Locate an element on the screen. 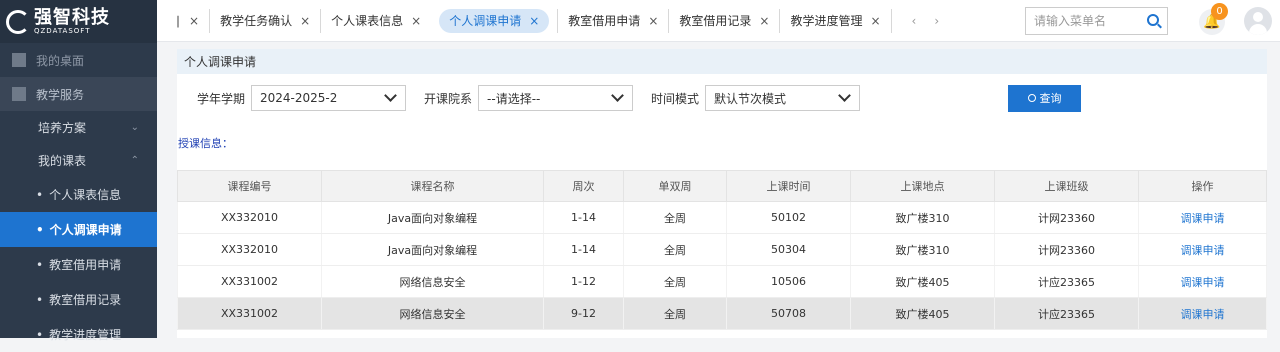 This screenshot has height=352, width=1280. tab-teaching-task-confirm: 教学任务确认 × is located at coordinates (266, 20).